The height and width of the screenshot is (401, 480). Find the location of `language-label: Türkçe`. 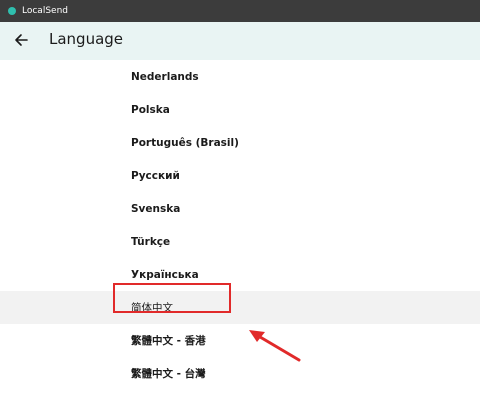

language-label: Türkçe is located at coordinates (151, 241).